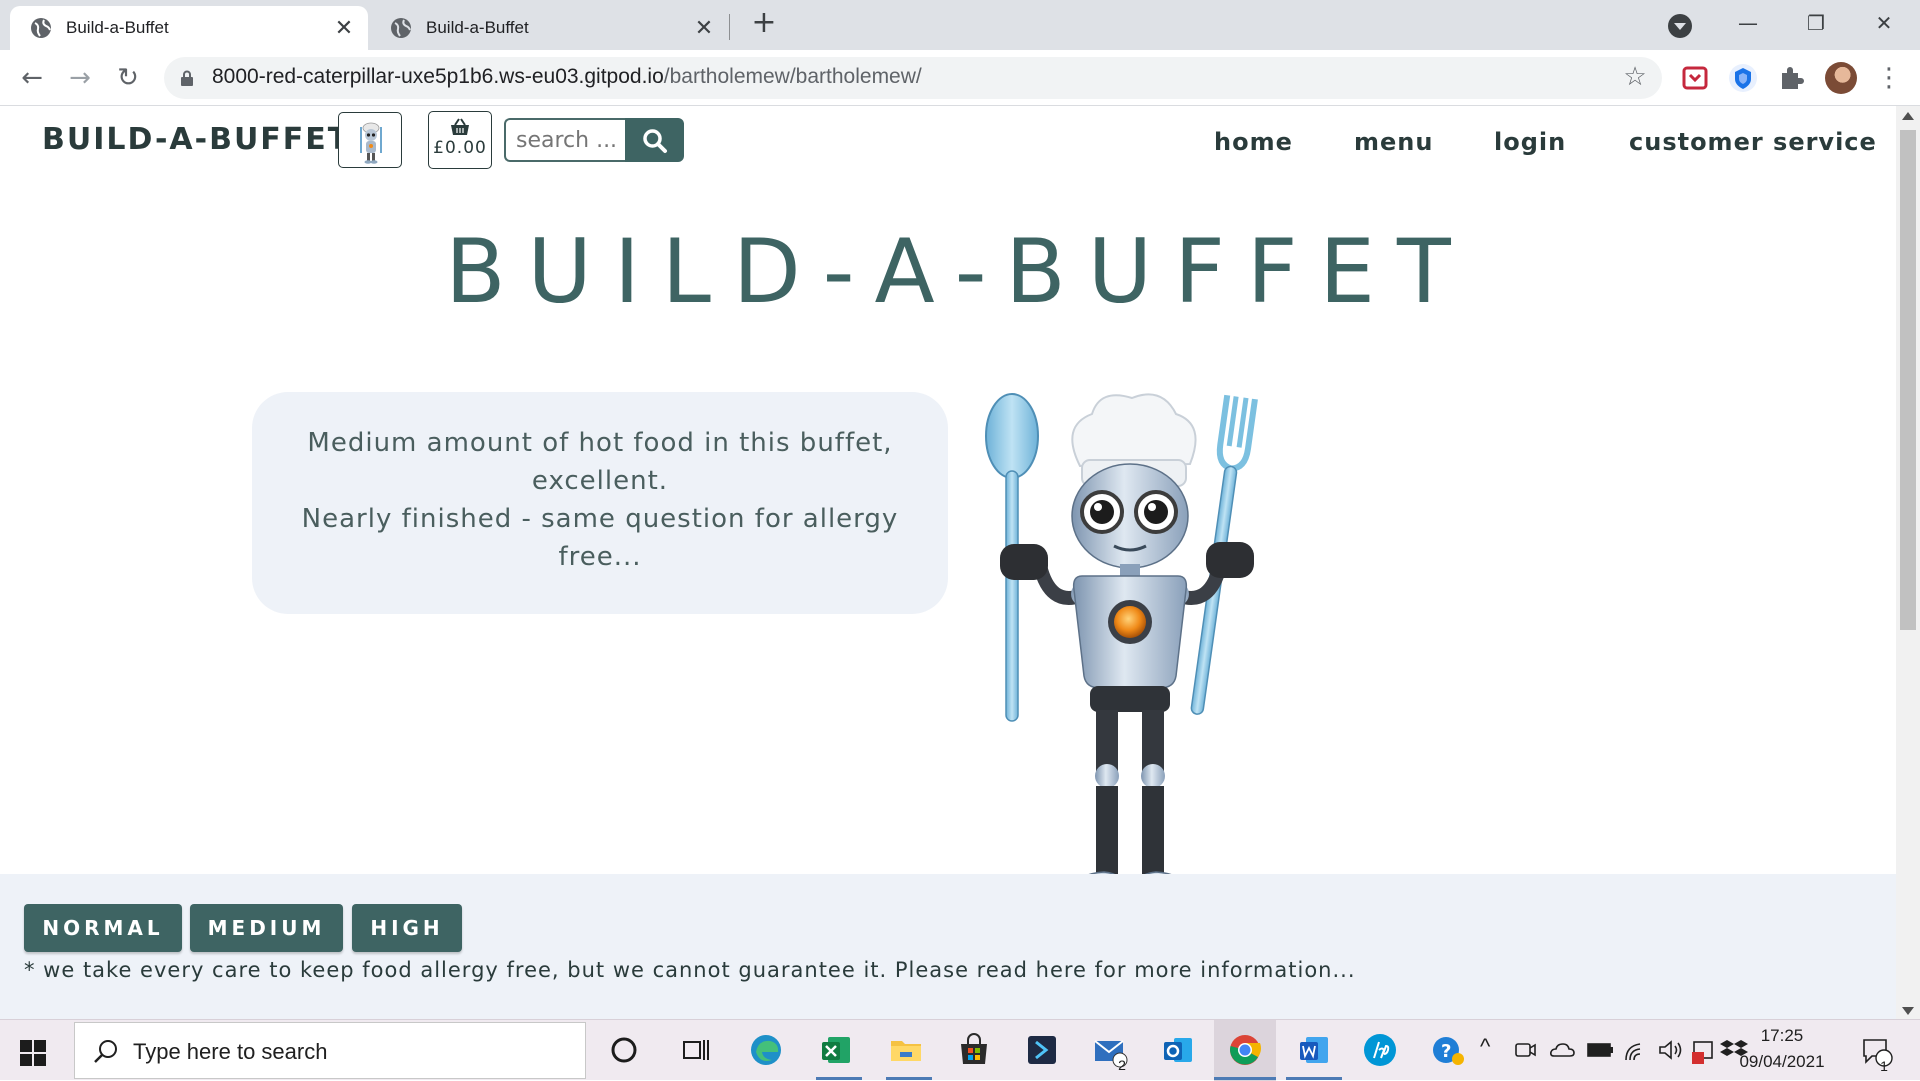 This screenshot has width=1920, height=1081. Describe the element at coordinates (1253, 142) in the screenshot. I see `nav-home: home` at that location.